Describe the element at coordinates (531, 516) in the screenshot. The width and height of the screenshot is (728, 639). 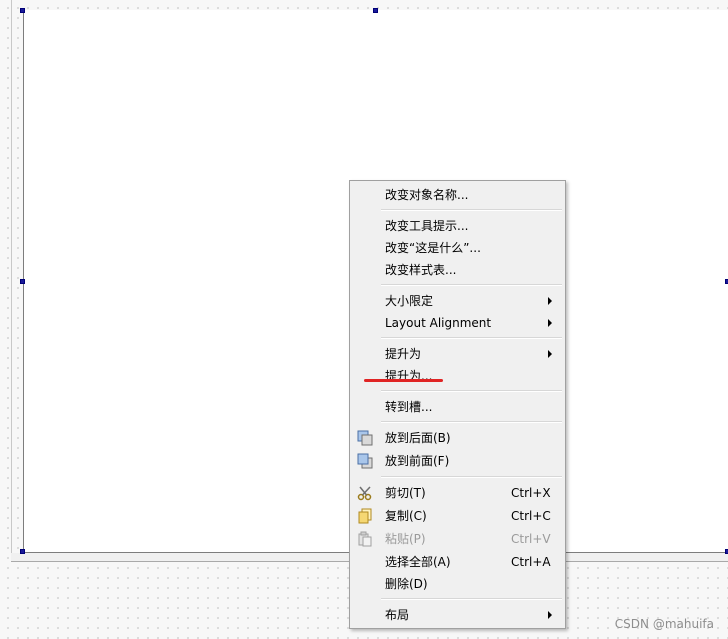
I see `shortcut-label: Ctrl+C` at that location.